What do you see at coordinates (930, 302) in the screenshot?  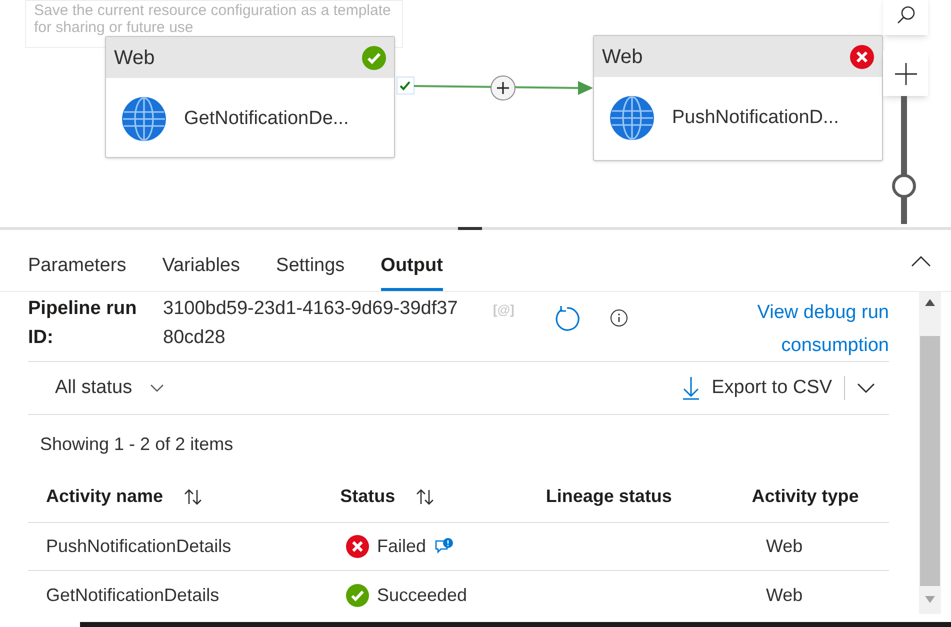 I see `scroll-up-icon` at bounding box center [930, 302].